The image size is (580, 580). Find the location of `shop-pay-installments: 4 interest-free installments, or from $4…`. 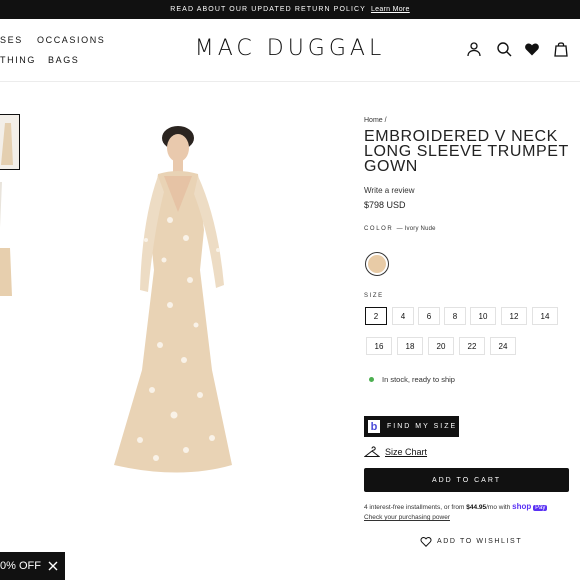

shop-pay-installments: 4 interest-free installments, or from $4… is located at coordinates (456, 512).